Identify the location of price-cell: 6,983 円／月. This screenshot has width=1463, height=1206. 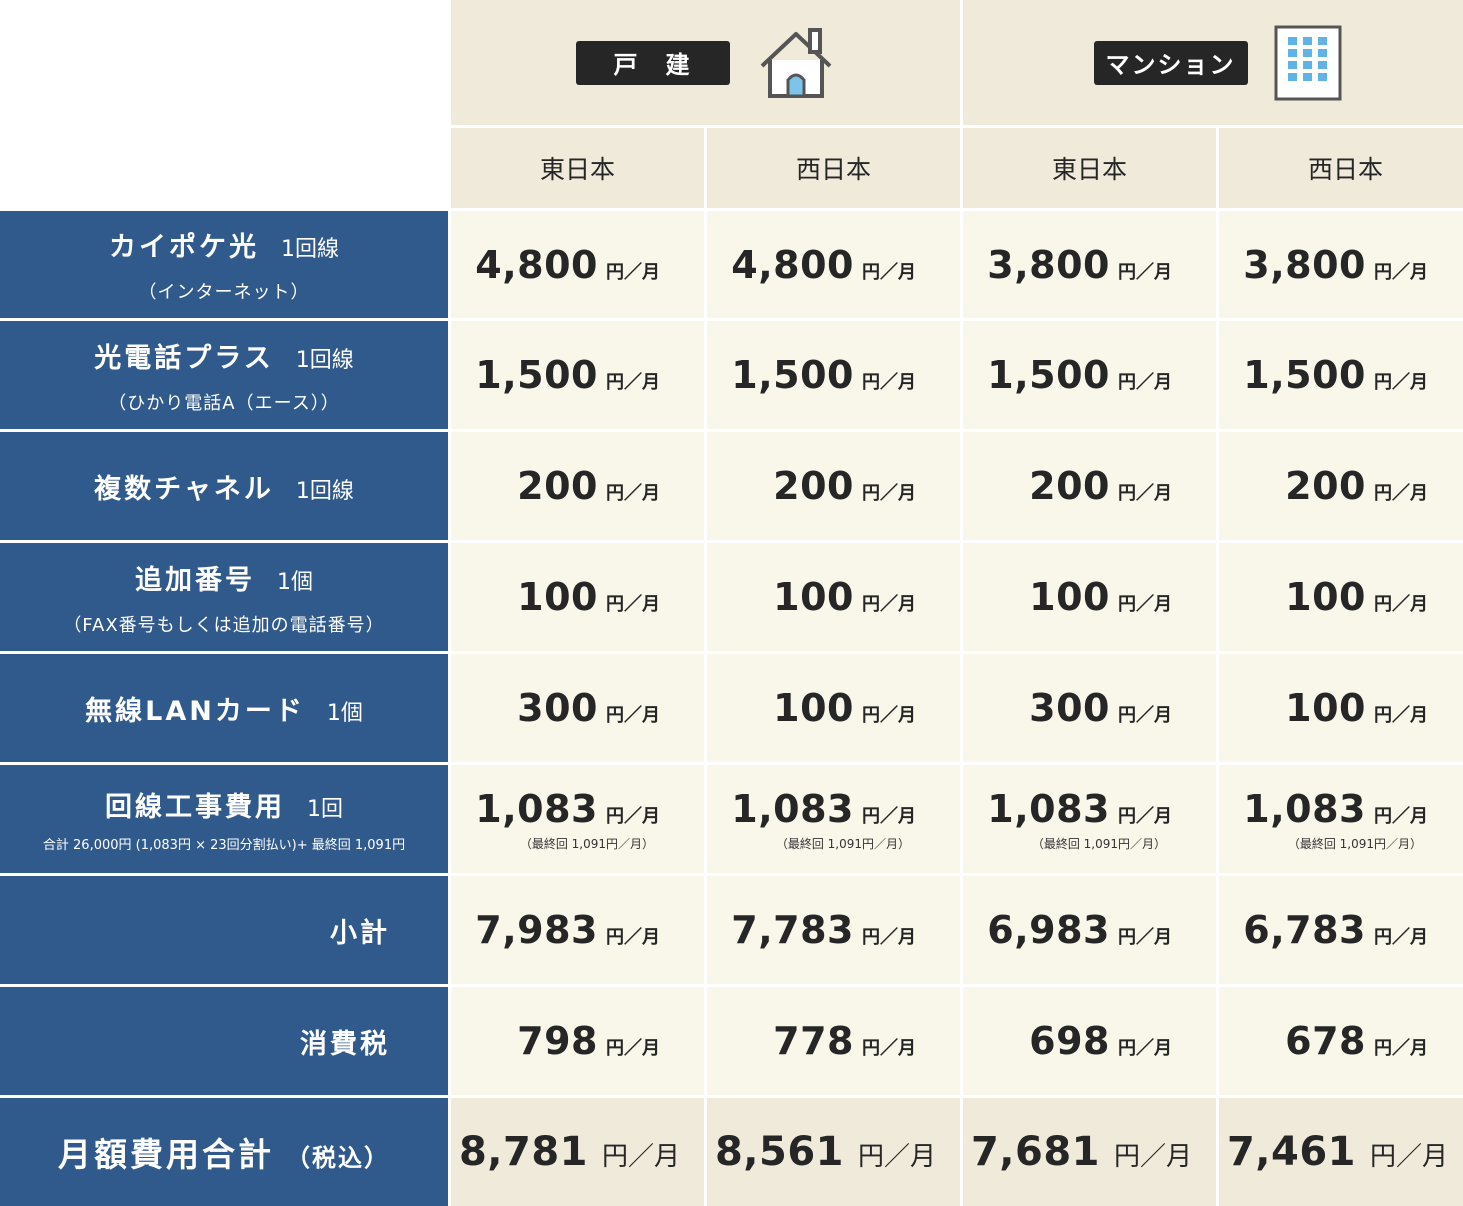
(1089, 930).